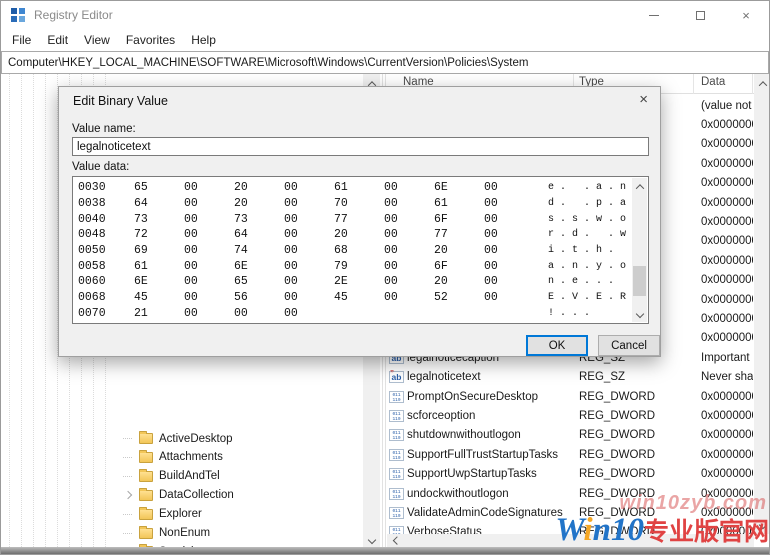 The width and height of the screenshot is (770, 555). I want to click on value-data-cell: 0x0000000, so click(727, 454).